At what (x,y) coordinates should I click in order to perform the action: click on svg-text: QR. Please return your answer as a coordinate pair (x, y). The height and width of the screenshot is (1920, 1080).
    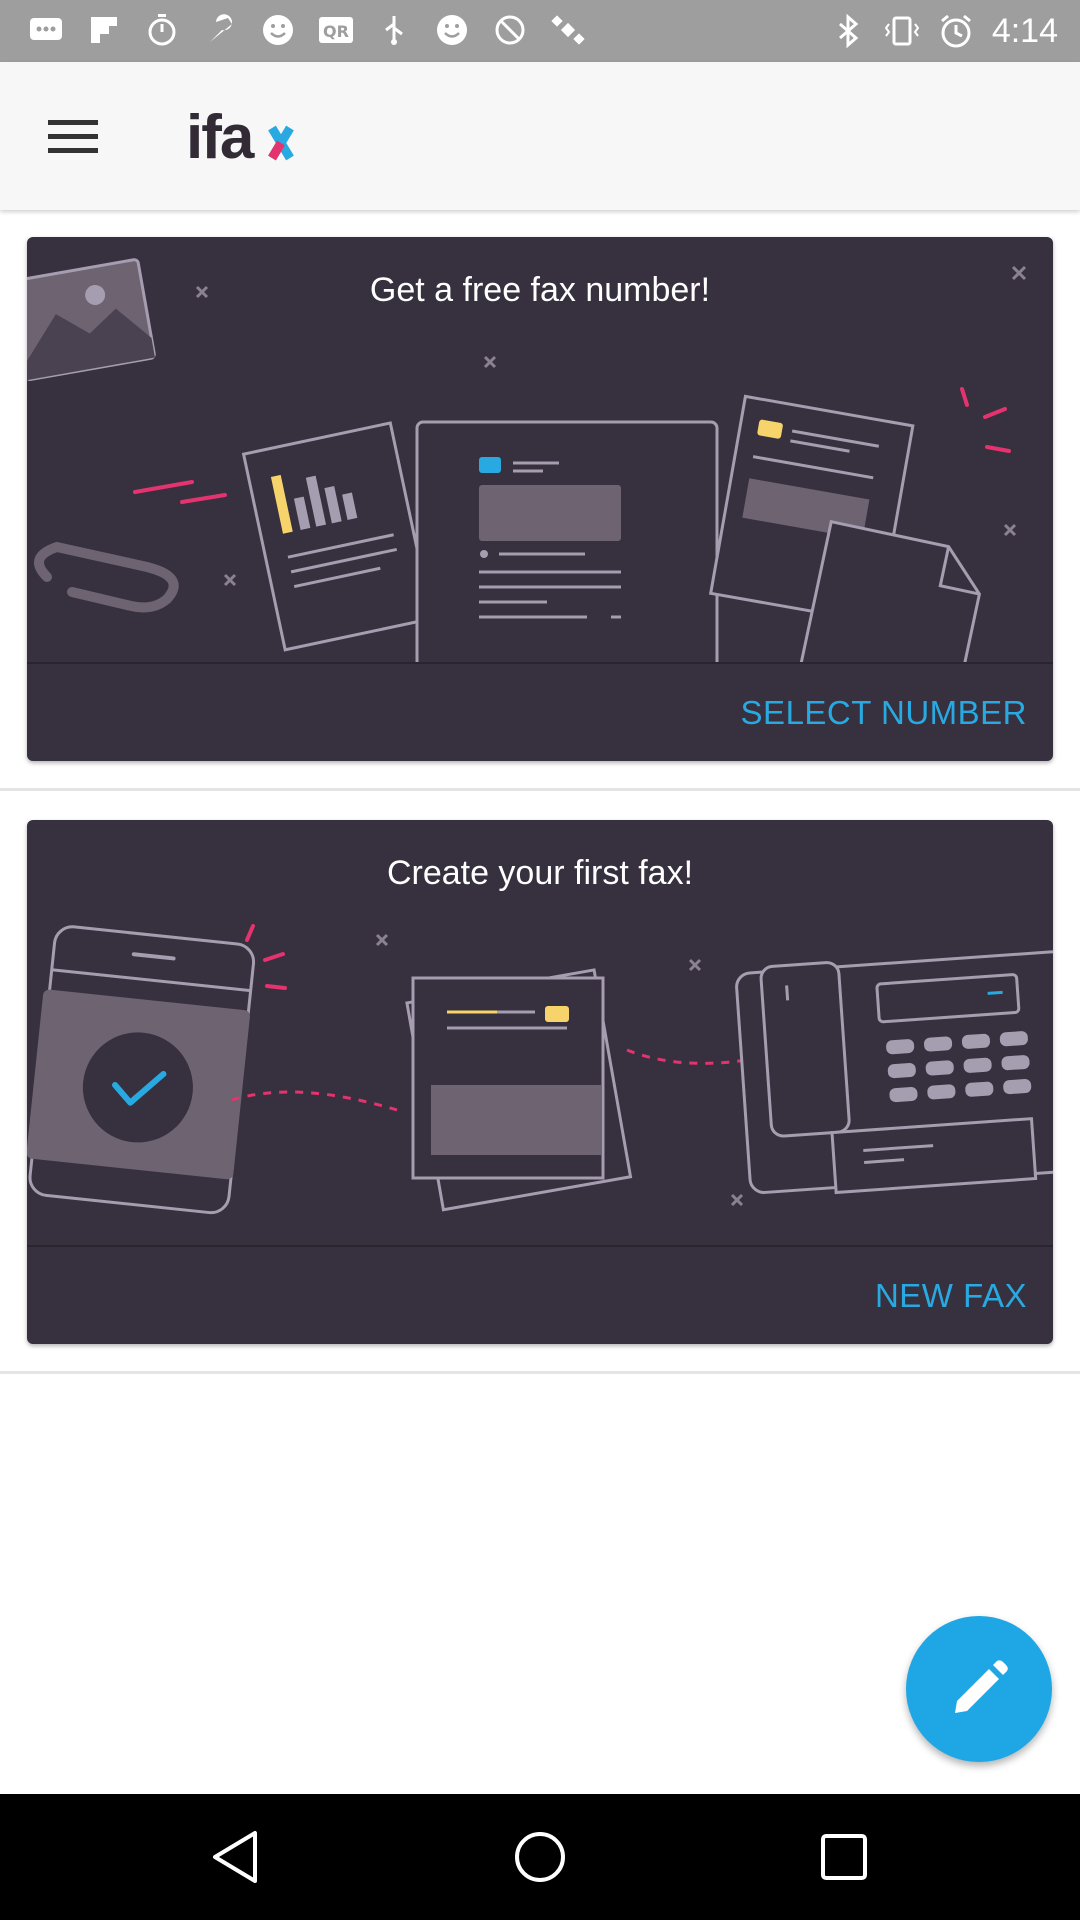
    Looking at the image, I should click on (336, 31).